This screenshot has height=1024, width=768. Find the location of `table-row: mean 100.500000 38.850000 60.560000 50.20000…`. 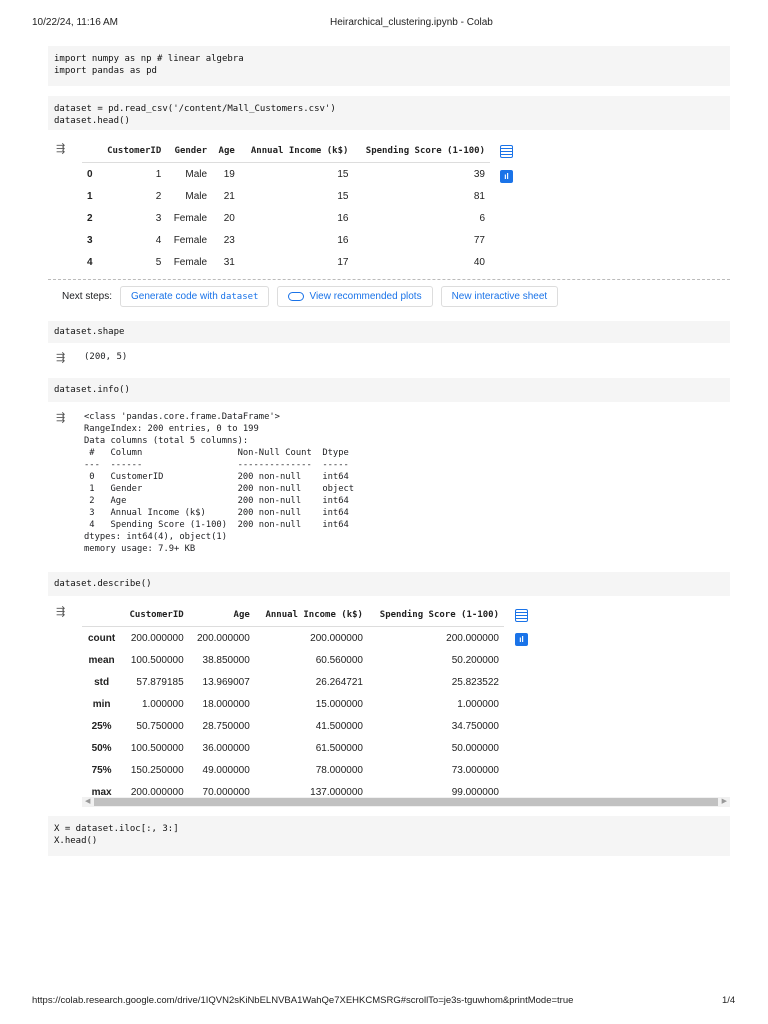

table-row: mean 100.500000 38.850000 60.560000 50.20000… is located at coordinates (293, 660).